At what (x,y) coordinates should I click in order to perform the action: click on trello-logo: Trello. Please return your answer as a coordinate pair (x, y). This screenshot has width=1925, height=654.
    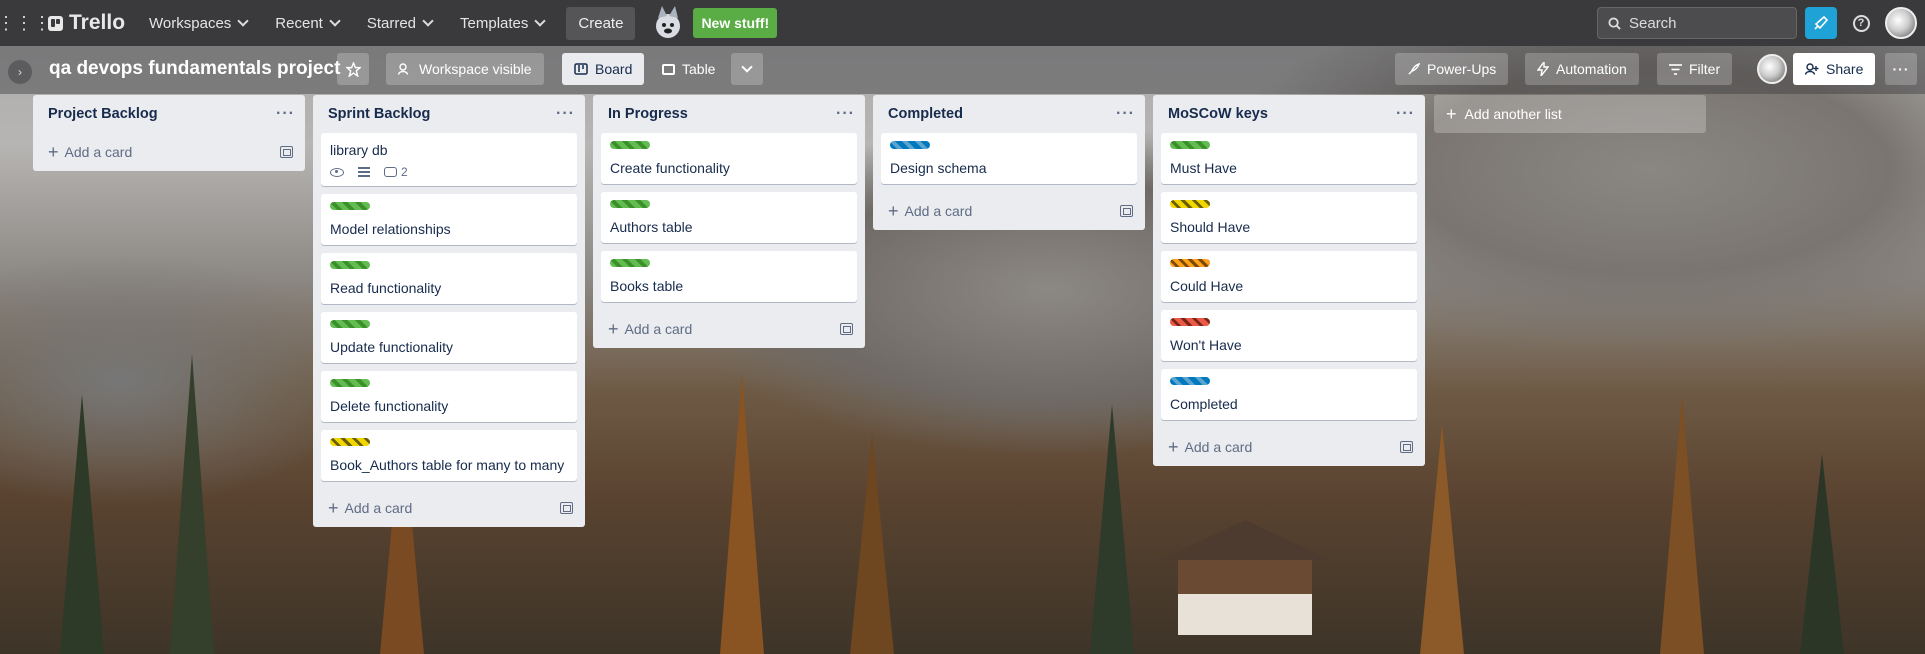
    Looking at the image, I should click on (88, 23).